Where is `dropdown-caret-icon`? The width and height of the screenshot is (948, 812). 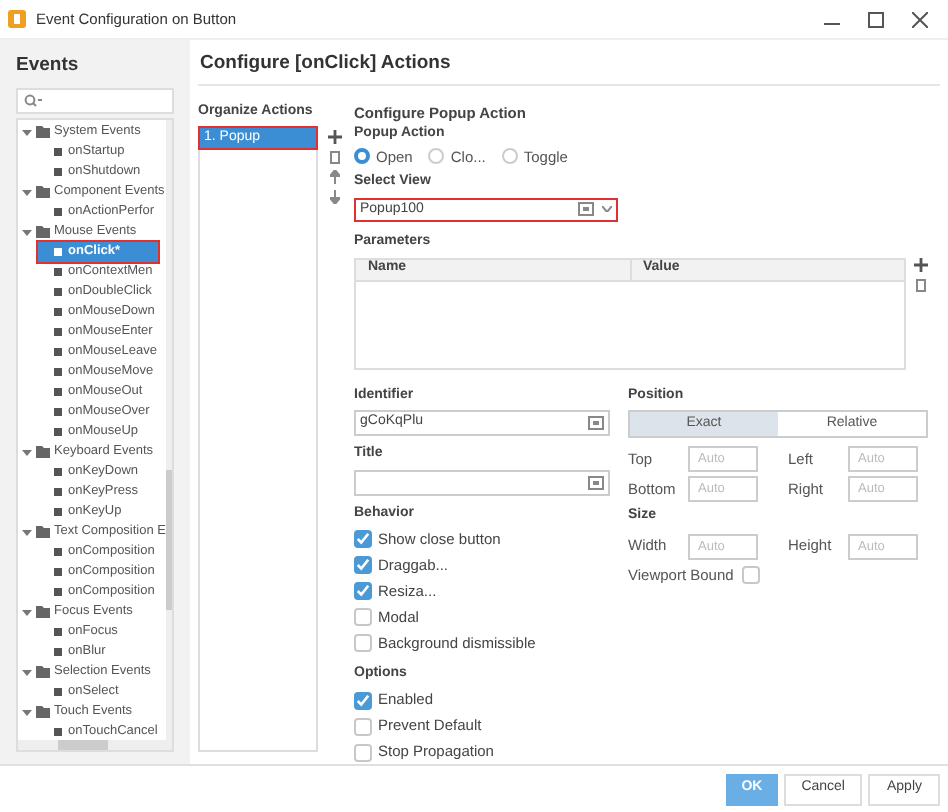 dropdown-caret-icon is located at coordinates (607, 209).